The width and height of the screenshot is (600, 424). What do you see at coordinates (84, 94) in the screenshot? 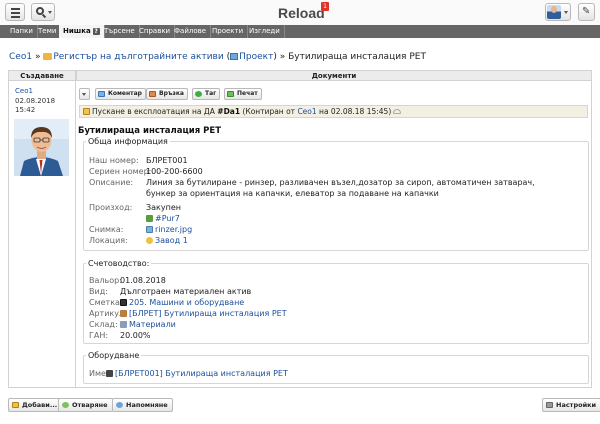
I see `expand-button` at bounding box center [84, 94].